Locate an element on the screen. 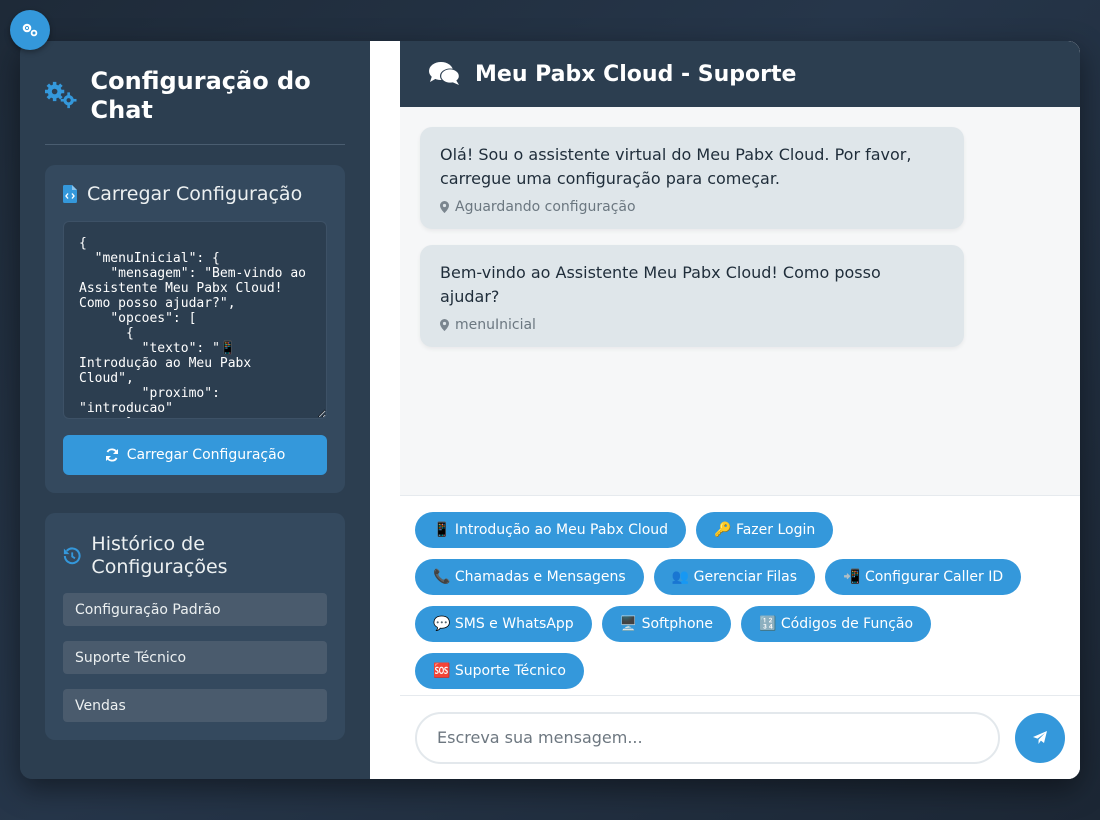 Image resolution: width=1100 pixels, height=820 pixels. option-suporte-tecnico: 🆘 Suporte Técnico is located at coordinates (499, 671).